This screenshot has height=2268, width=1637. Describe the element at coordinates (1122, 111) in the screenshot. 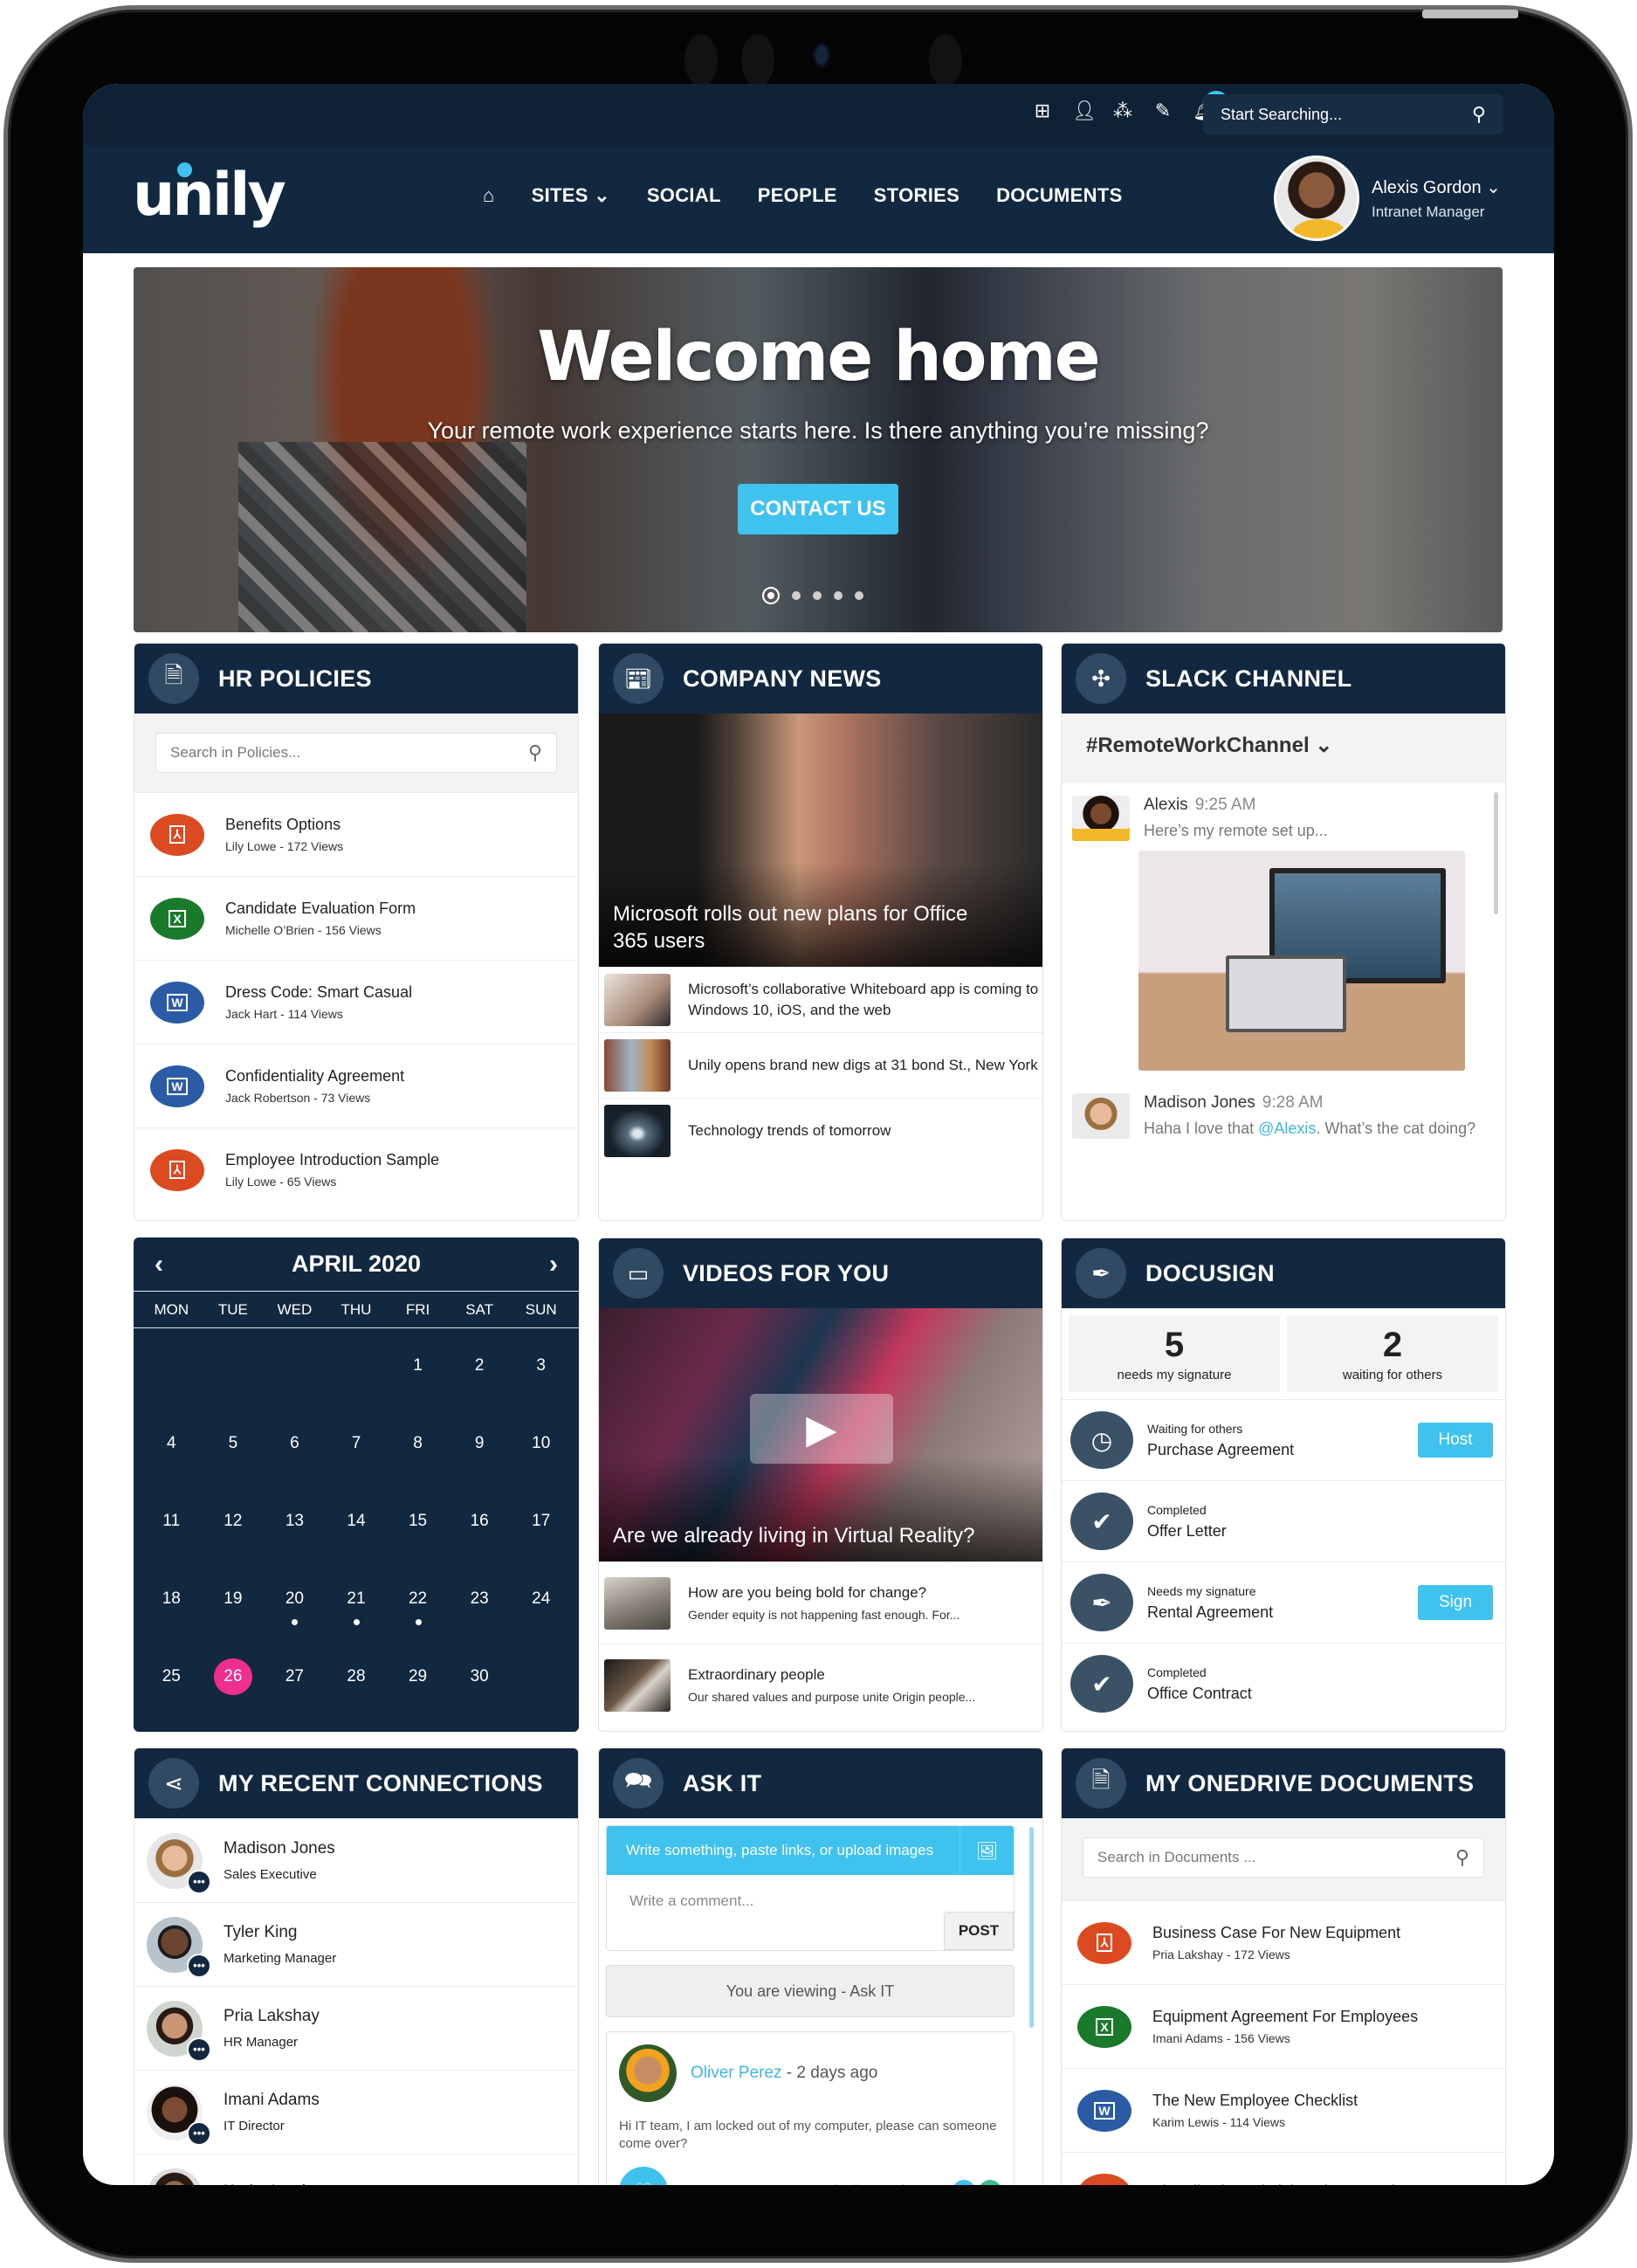

I see `stars-icon: ⁂` at that location.